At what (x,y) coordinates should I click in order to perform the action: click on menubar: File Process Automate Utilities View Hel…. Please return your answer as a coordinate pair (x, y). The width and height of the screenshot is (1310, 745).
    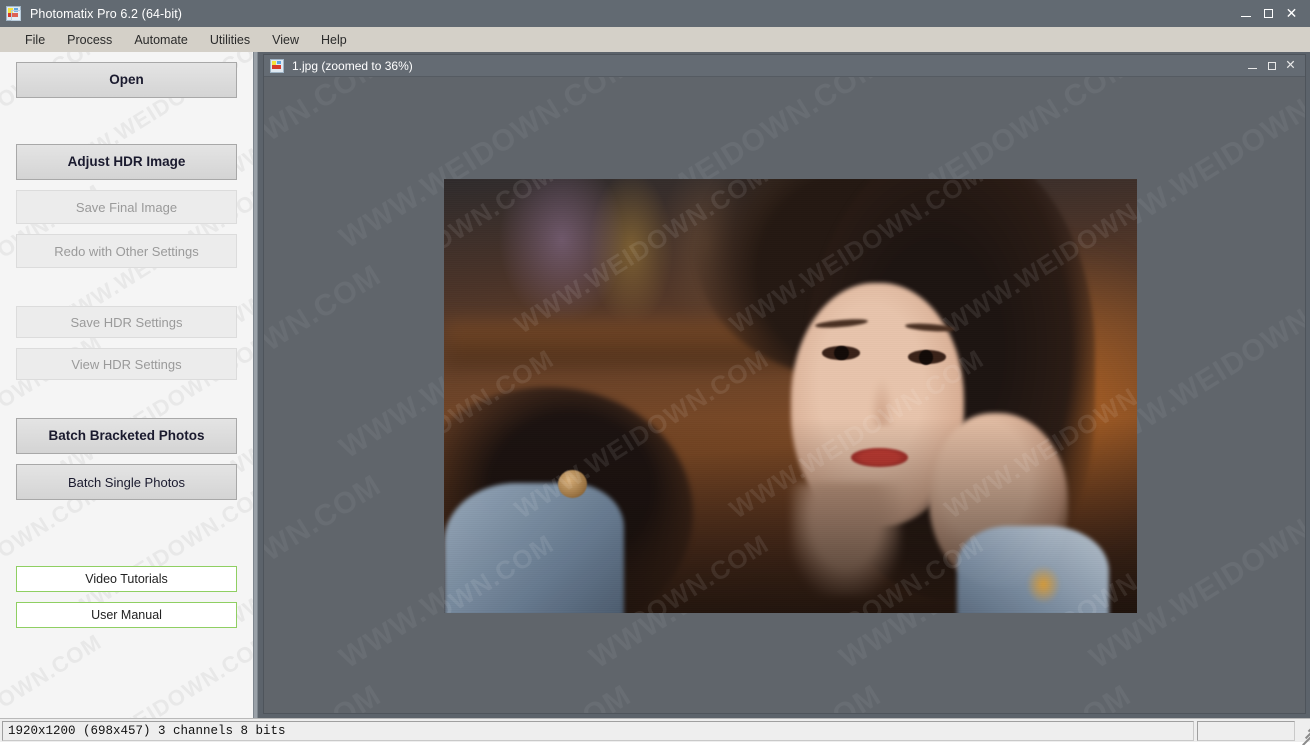
    Looking at the image, I should click on (655, 39).